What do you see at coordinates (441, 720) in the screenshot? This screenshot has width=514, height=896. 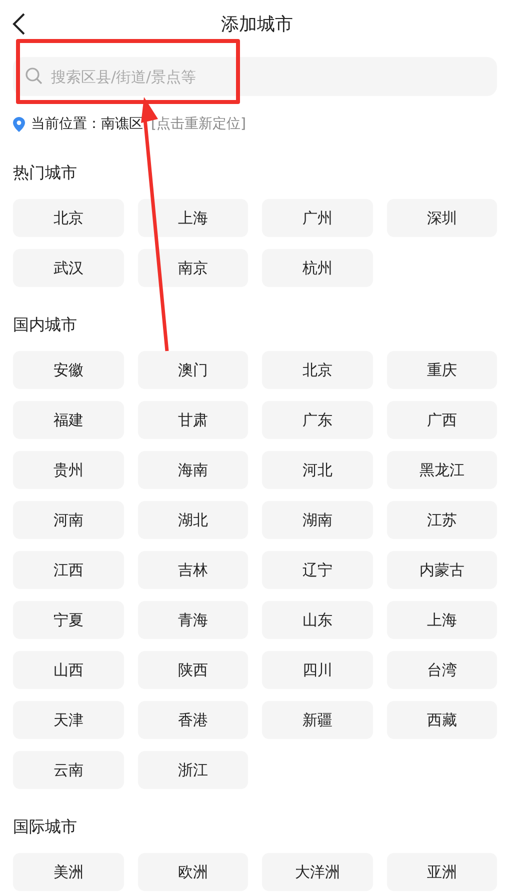 I see `city-button: 西藏` at bounding box center [441, 720].